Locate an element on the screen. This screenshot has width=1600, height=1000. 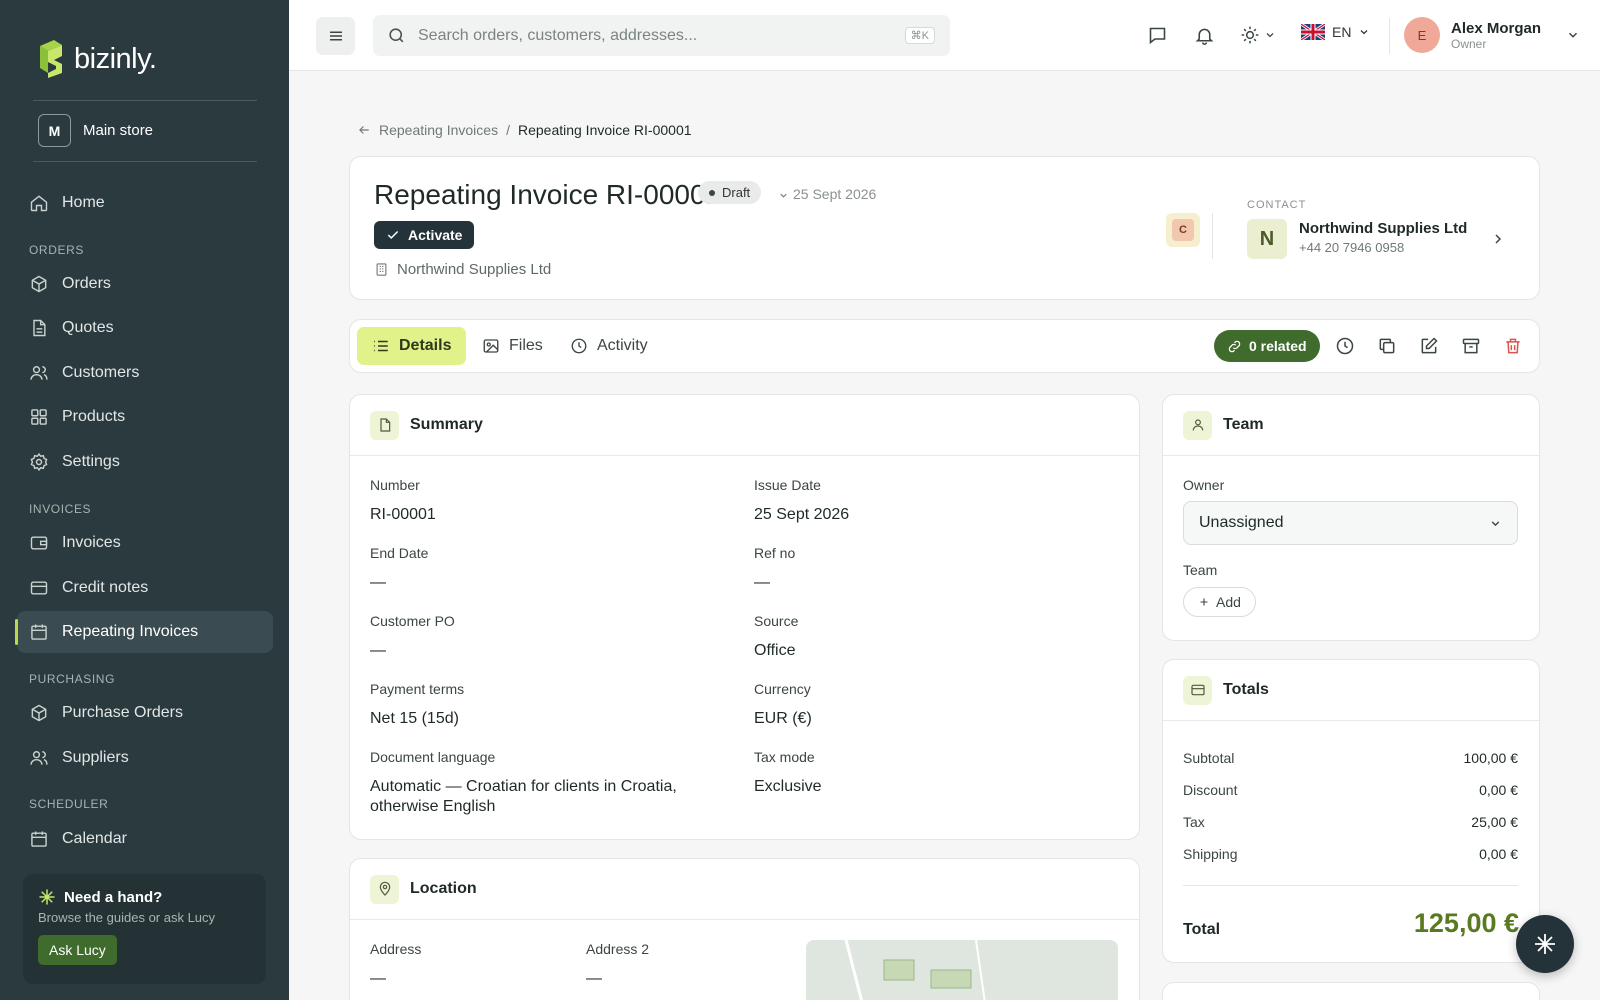
language-code: EN is located at coordinates (1342, 32).